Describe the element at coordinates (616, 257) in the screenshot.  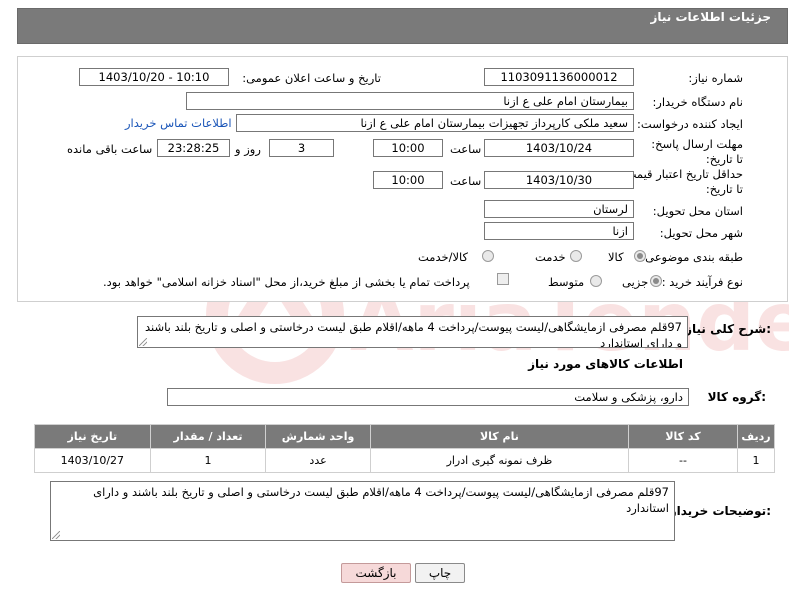
I see `category-goods-label: کالا` at that location.